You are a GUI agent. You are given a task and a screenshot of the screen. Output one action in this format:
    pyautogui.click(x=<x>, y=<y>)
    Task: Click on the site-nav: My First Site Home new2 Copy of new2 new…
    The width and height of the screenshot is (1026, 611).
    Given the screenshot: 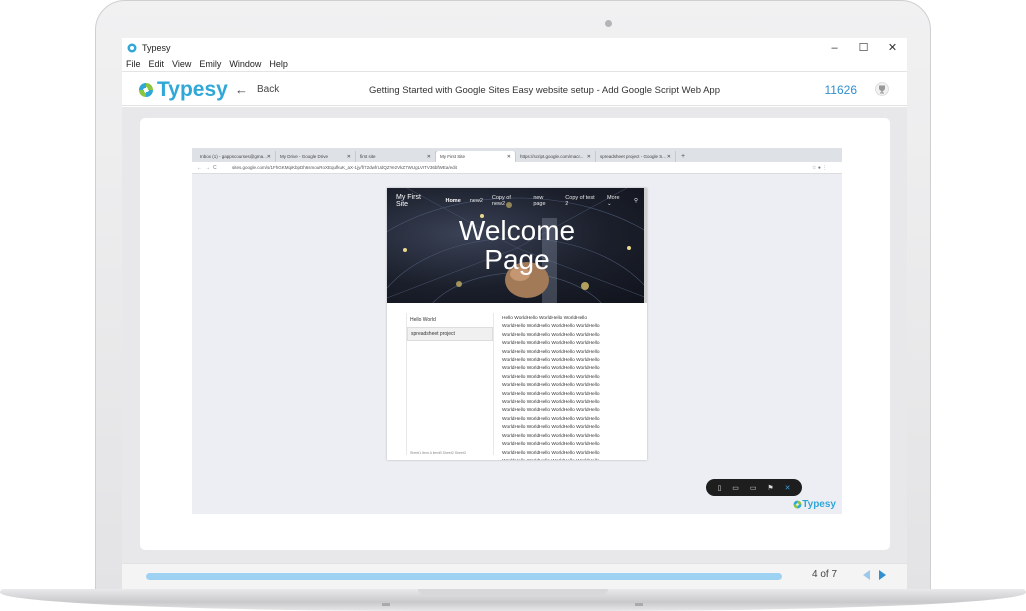 What is the action you would take?
    pyautogui.click(x=517, y=201)
    